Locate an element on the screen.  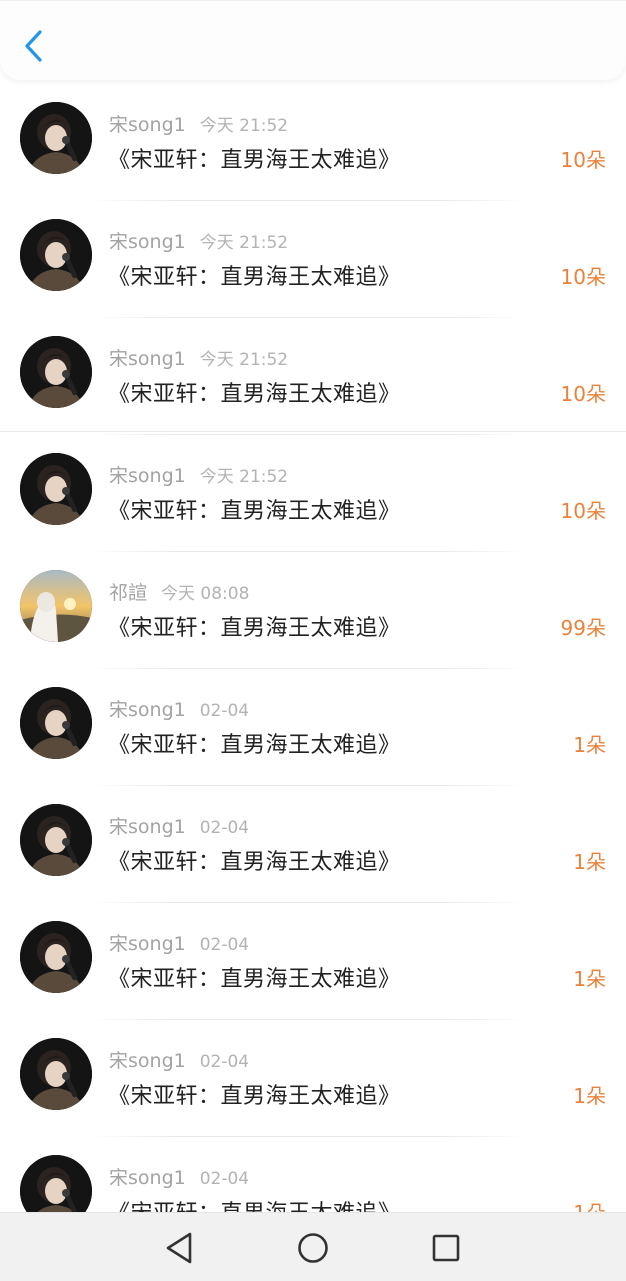
circle-home-icon is located at coordinates (313, 1248).